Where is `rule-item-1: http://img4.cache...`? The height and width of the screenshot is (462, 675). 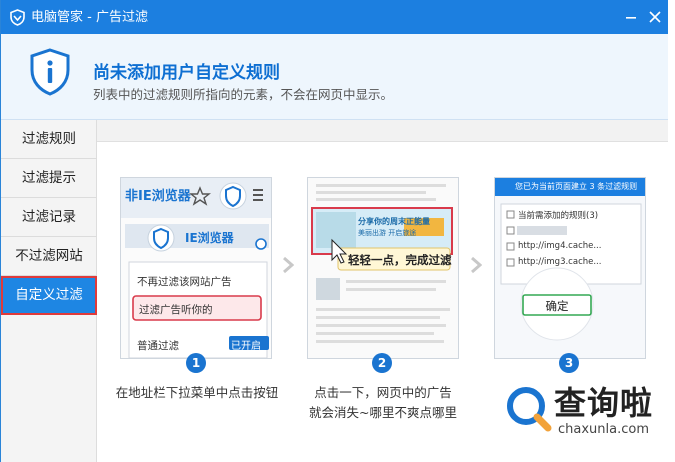
rule-item-1: http://img4.cache... is located at coordinates (560, 246).